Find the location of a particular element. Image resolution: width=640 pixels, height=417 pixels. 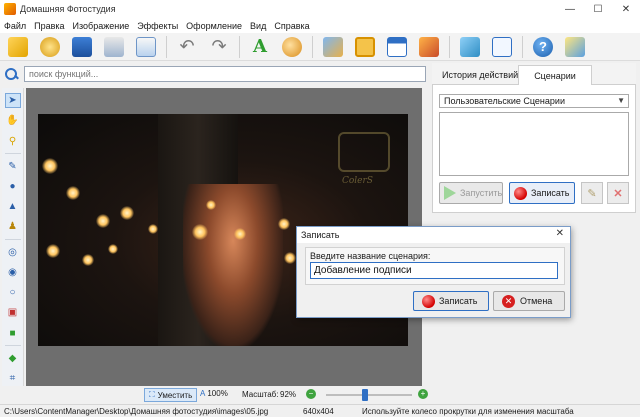

record-button: Записать is located at coordinates (542, 193).